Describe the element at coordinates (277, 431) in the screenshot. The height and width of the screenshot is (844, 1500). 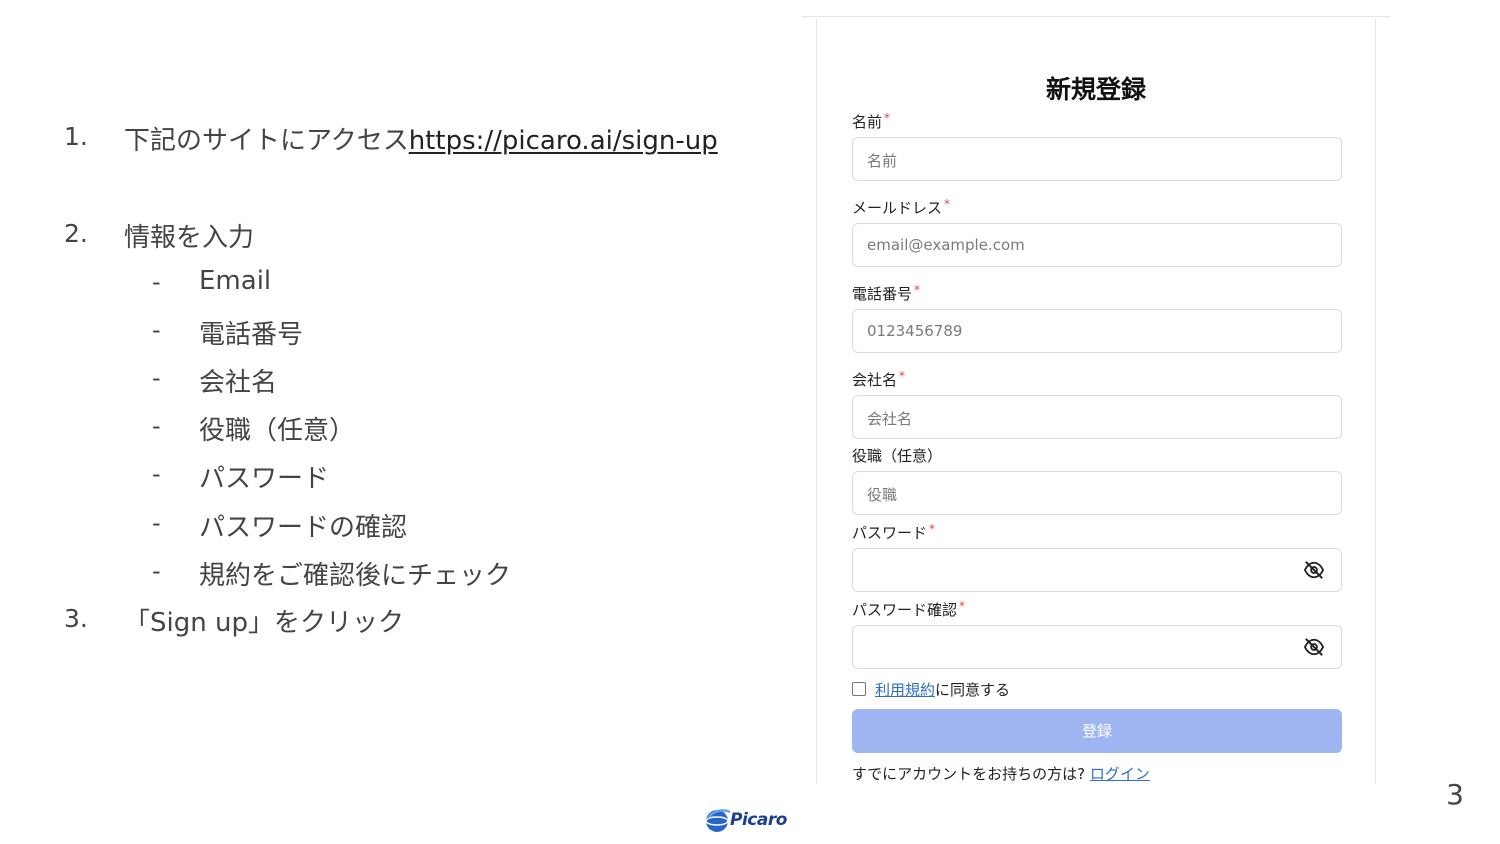
I see `step-2-item: 役職（任意）` at that location.